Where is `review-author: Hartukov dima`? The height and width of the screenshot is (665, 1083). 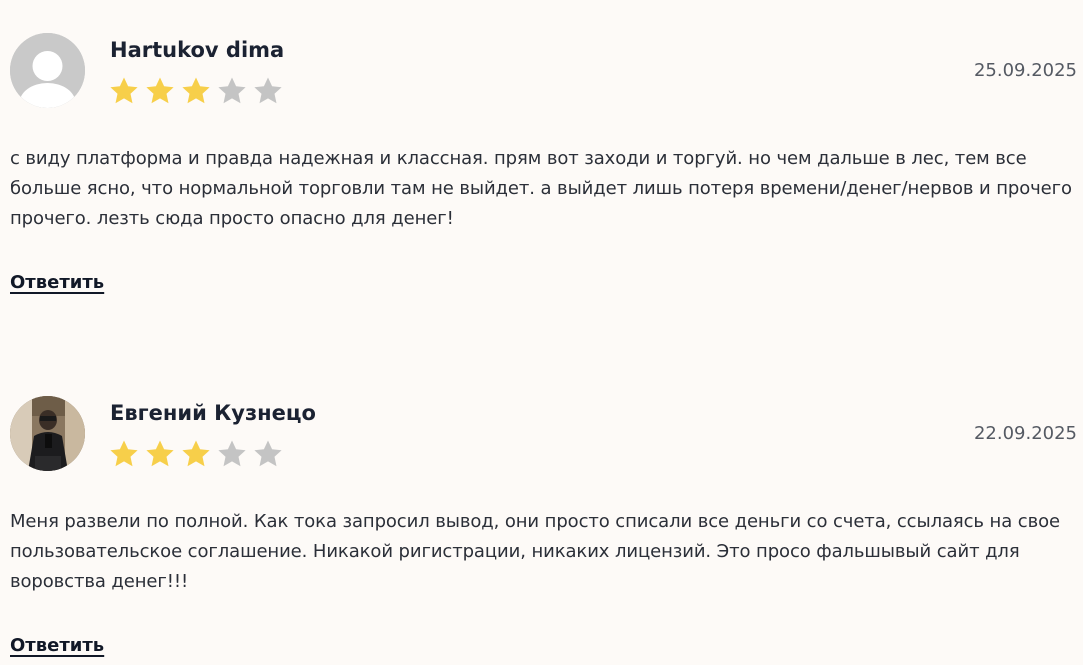 review-author: Hartukov dima is located at coordinates (197, 50).